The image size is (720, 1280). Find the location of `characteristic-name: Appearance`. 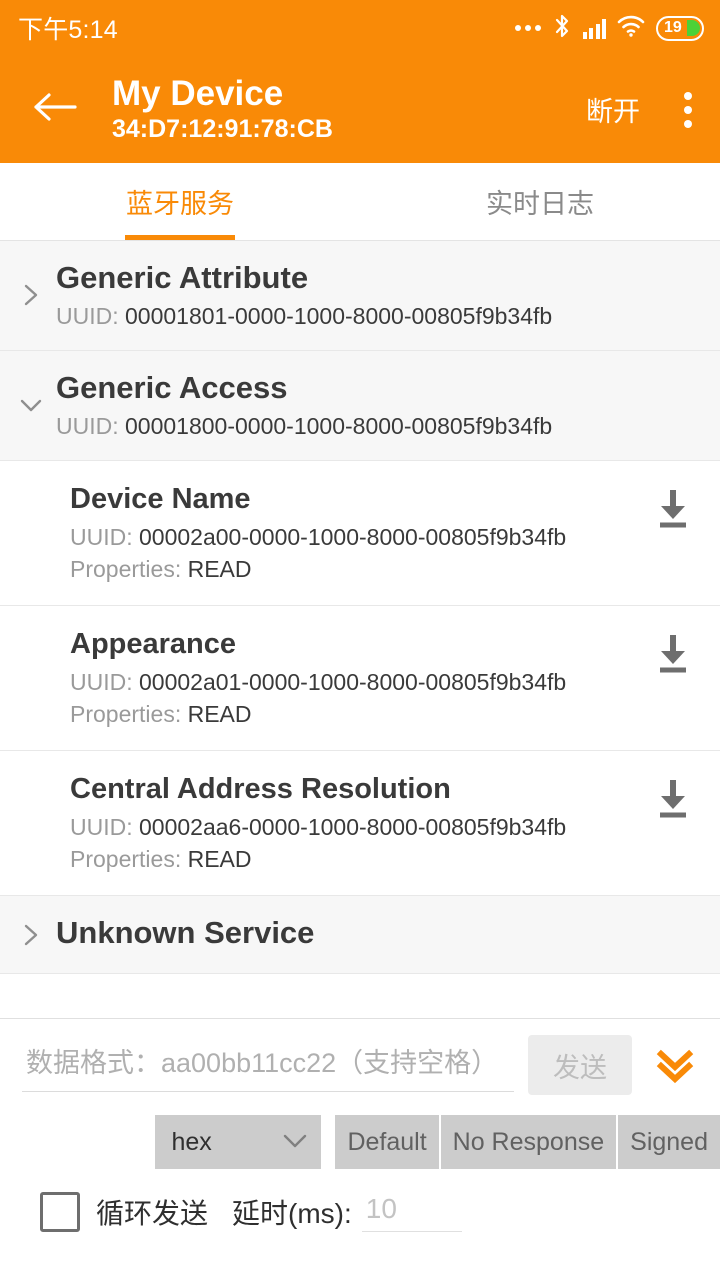

characteristic-name: Appearance is located at coordinates (153, 643).